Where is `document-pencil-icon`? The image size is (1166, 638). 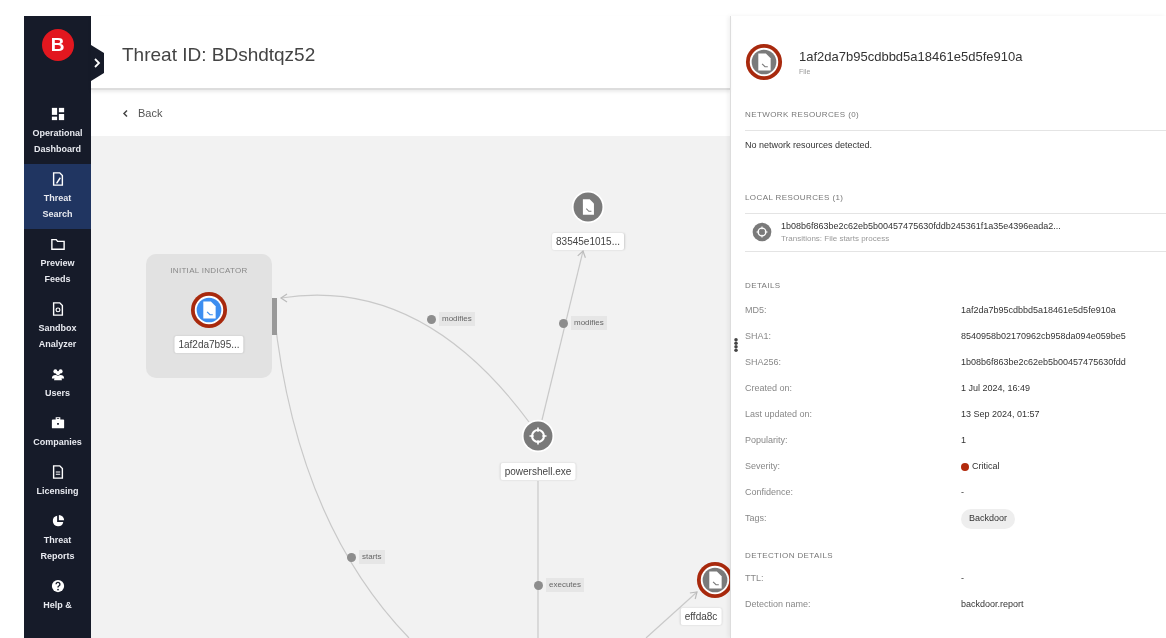
document-pencil-icon is located at coordinates (57, 179).